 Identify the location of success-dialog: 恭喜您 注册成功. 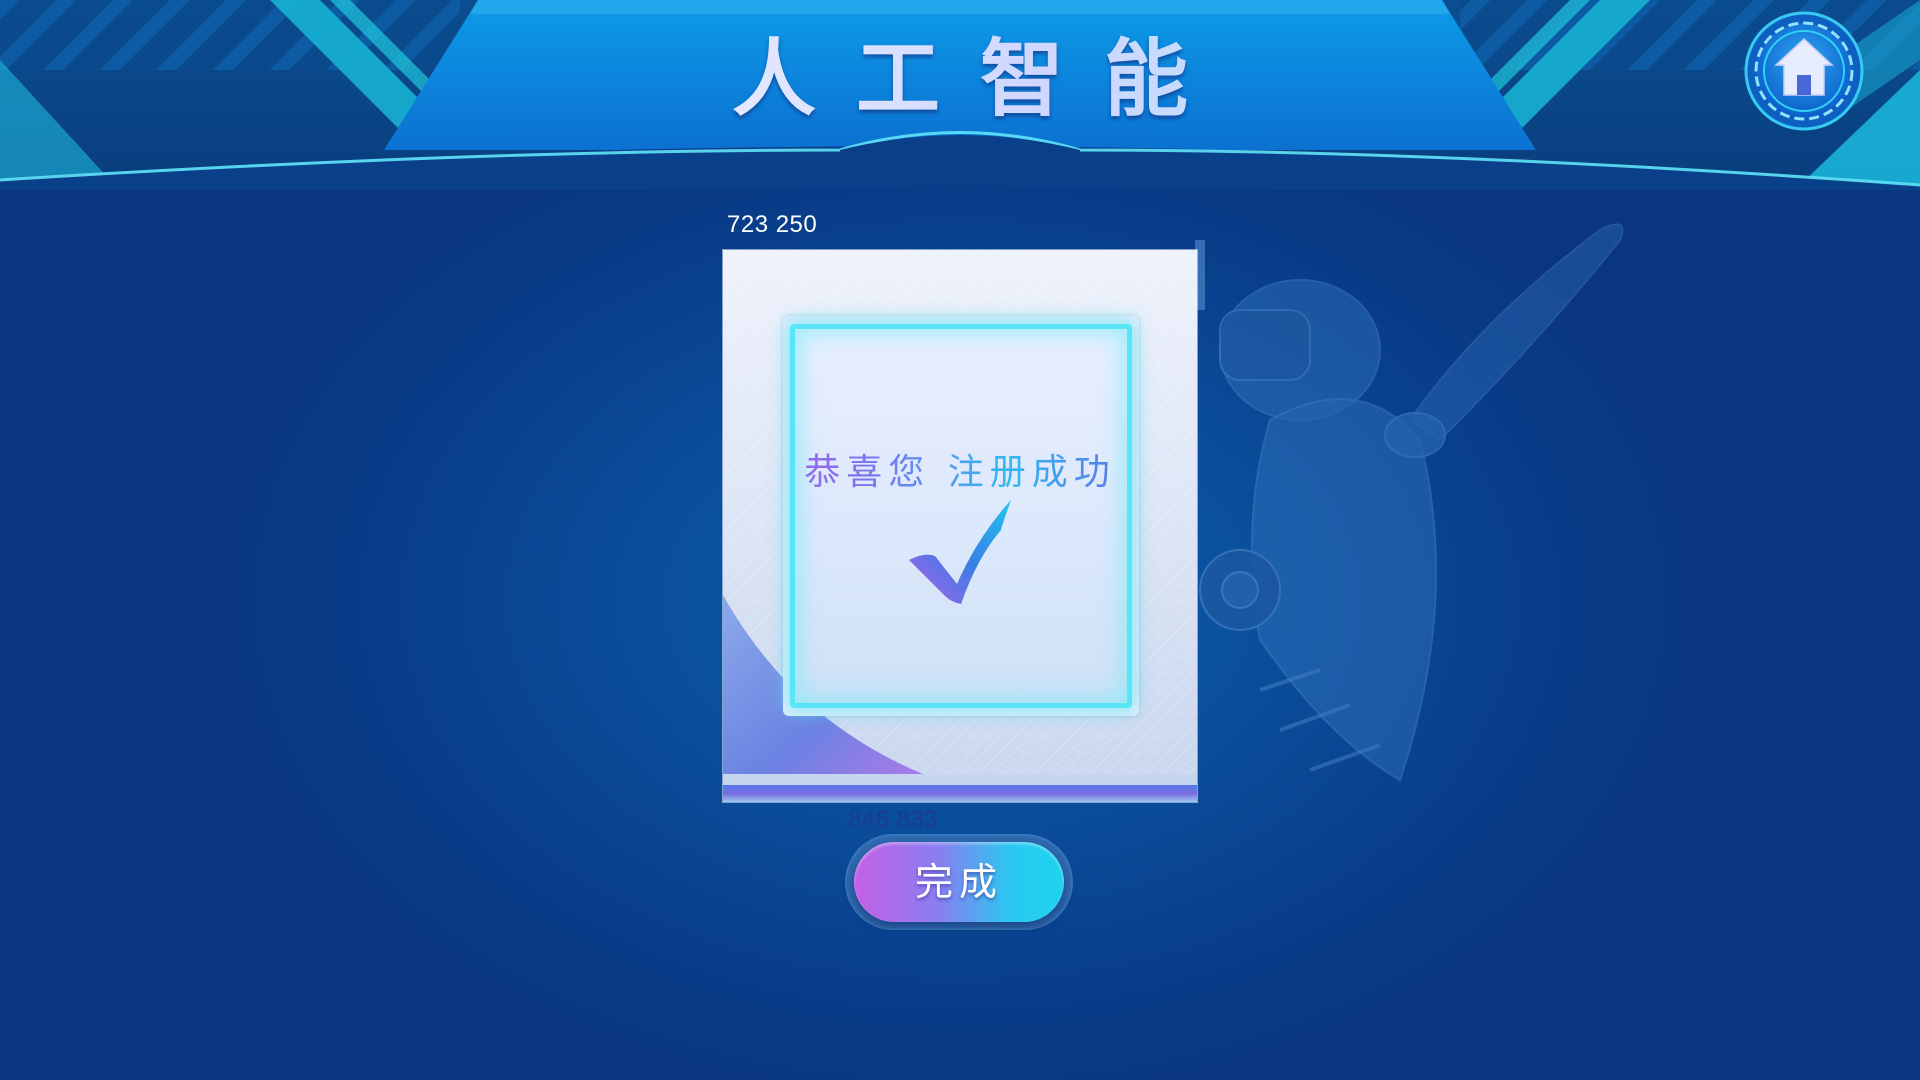
(960, 526).